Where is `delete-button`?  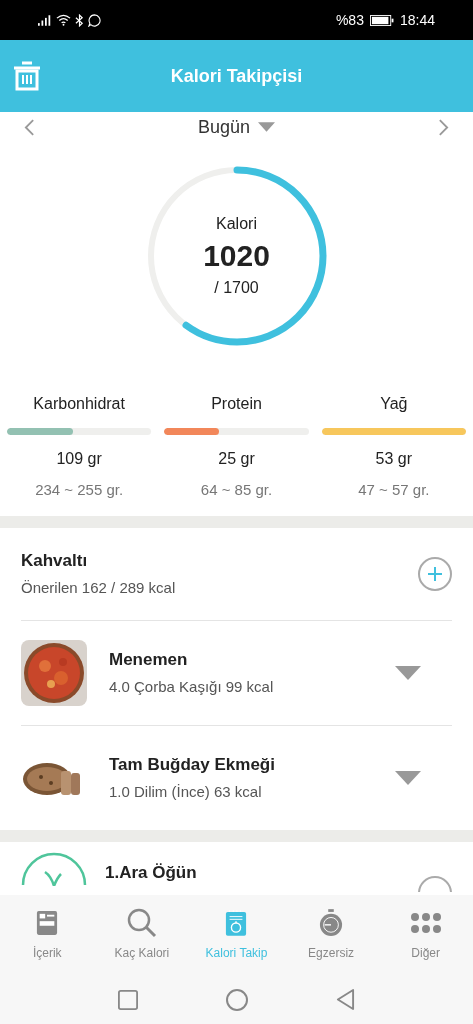
delete-button is located at coordinates (27, 76).